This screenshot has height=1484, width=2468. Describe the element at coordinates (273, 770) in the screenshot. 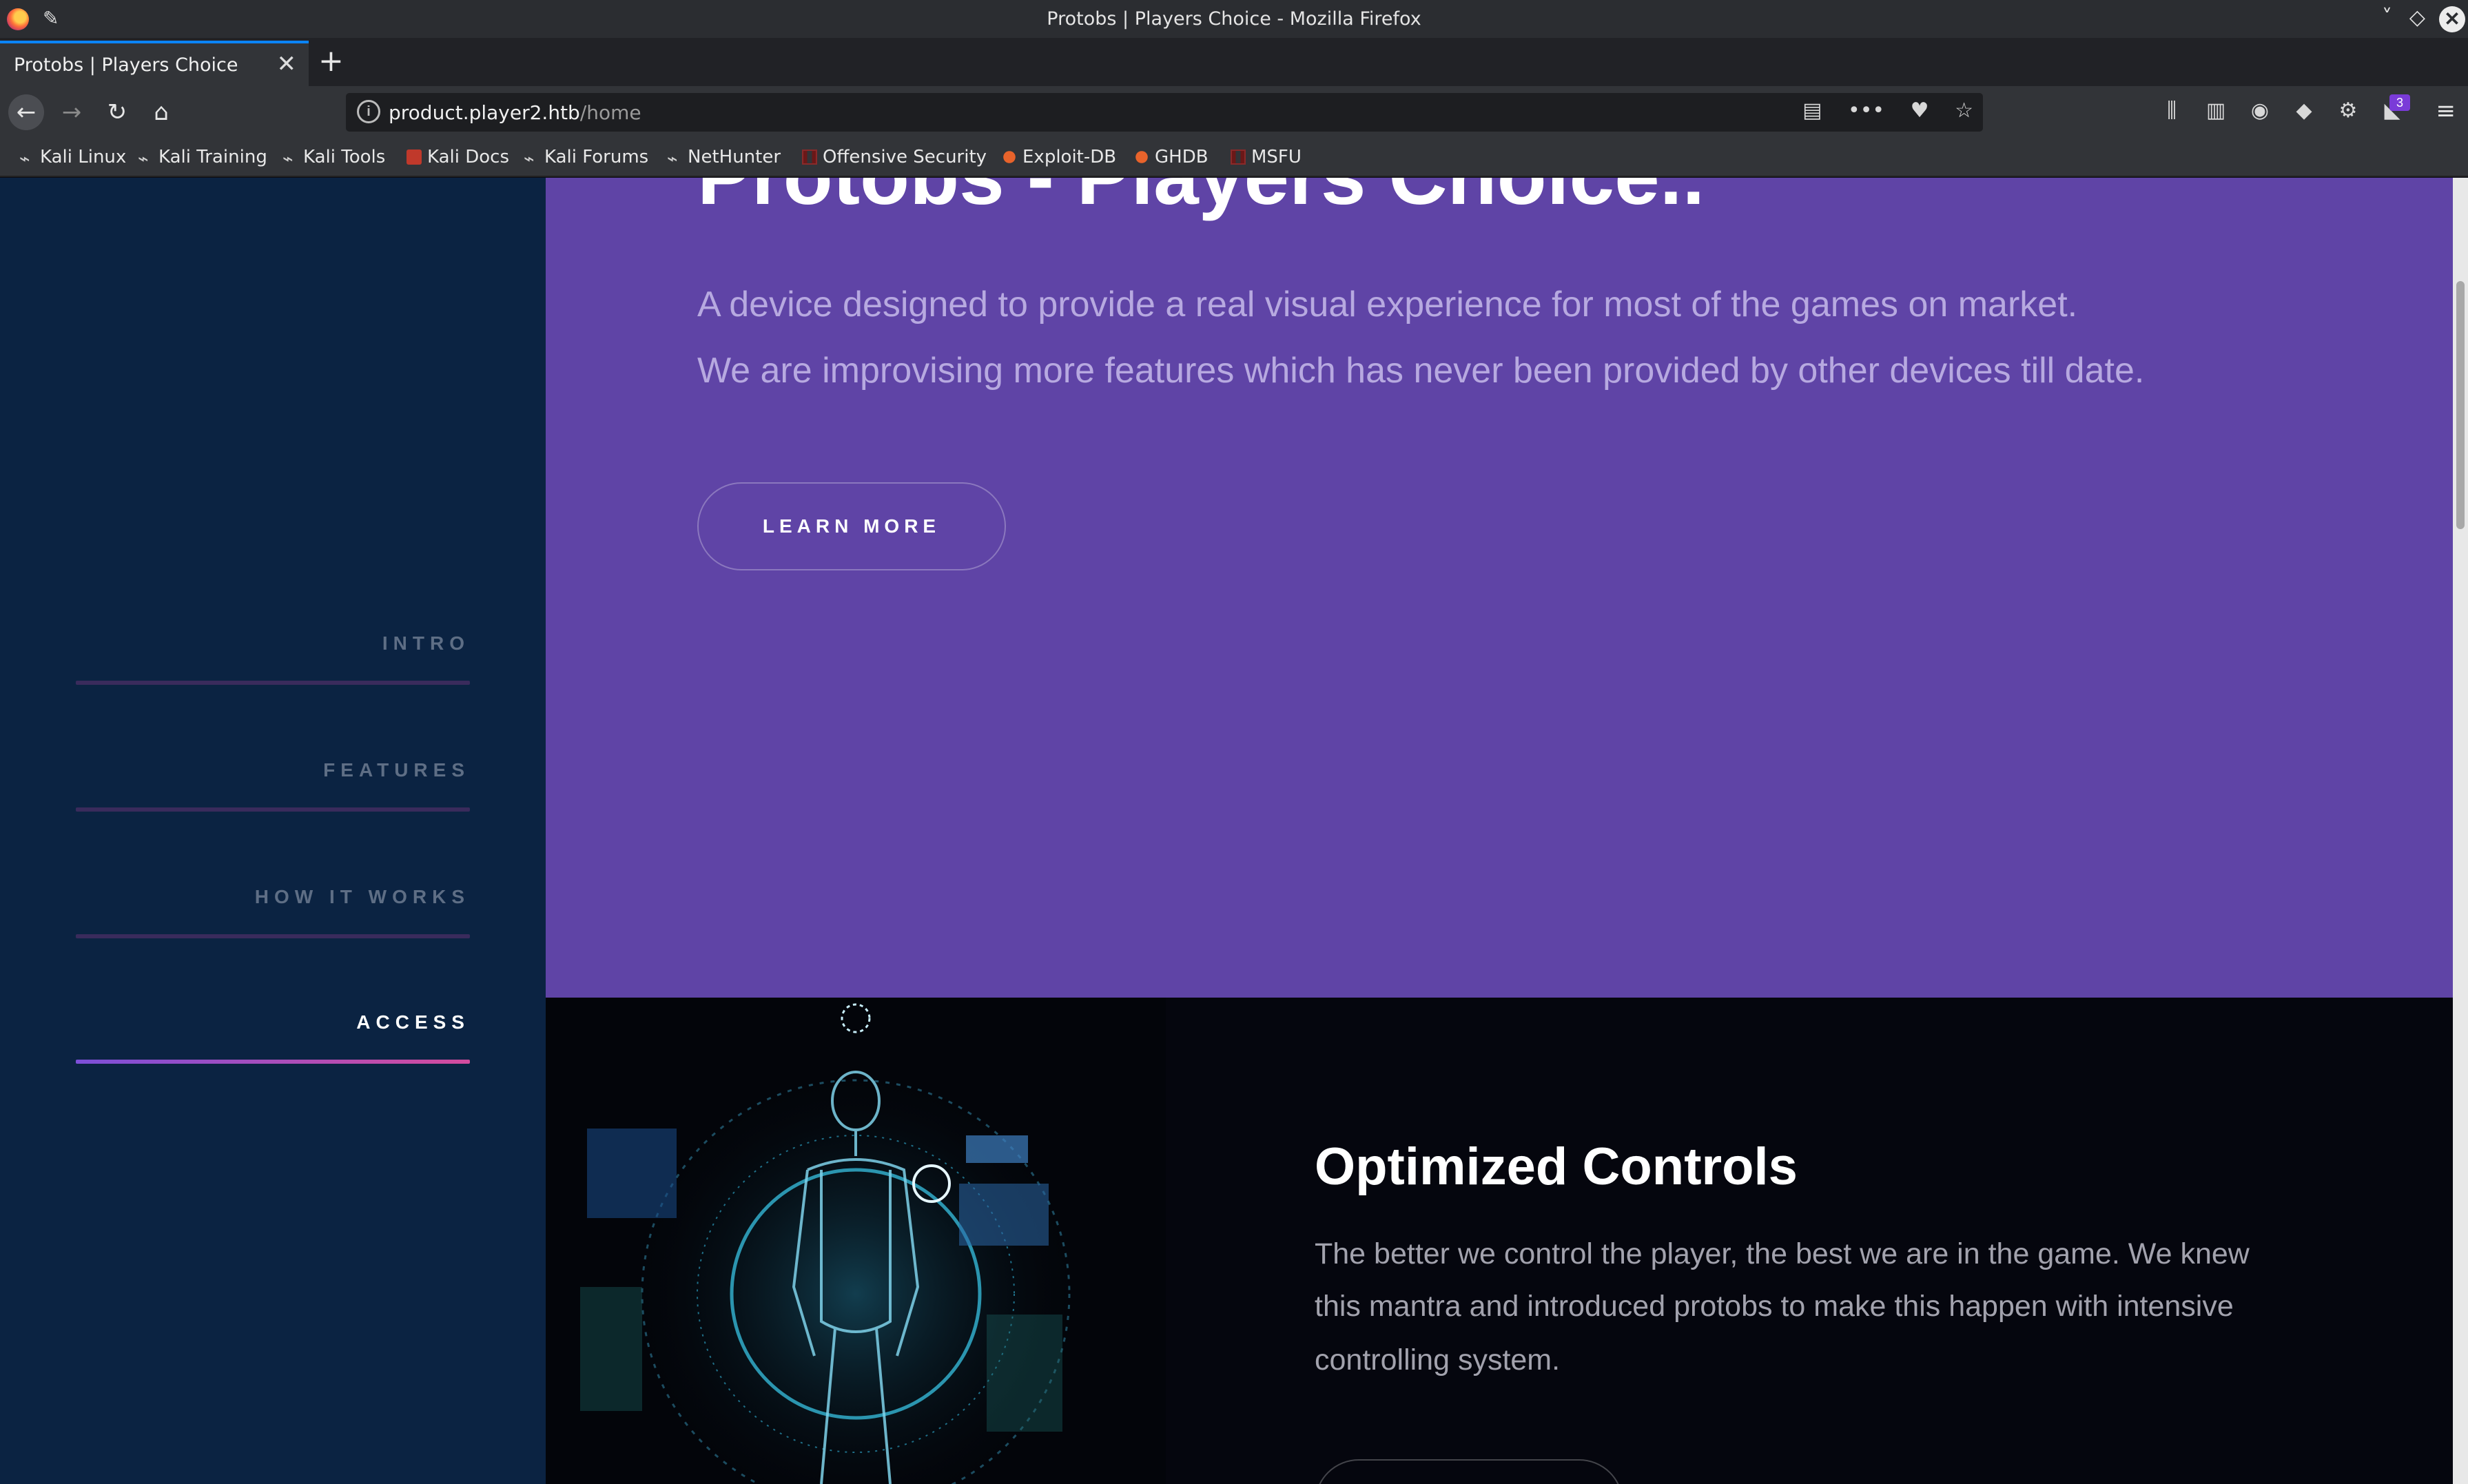

I see `sidebar-item-features: FEATURES` at that location.